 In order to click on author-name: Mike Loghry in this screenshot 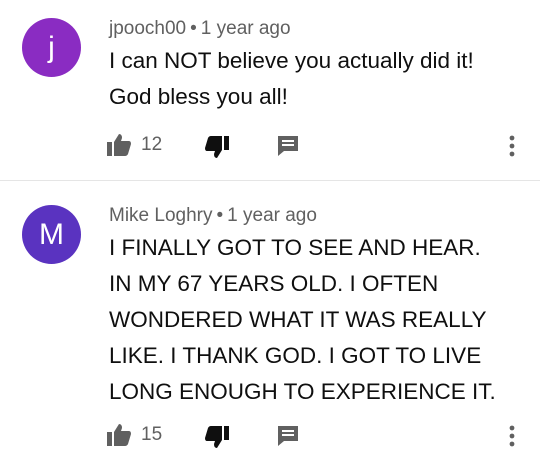, I will do `click(161, 215)`.